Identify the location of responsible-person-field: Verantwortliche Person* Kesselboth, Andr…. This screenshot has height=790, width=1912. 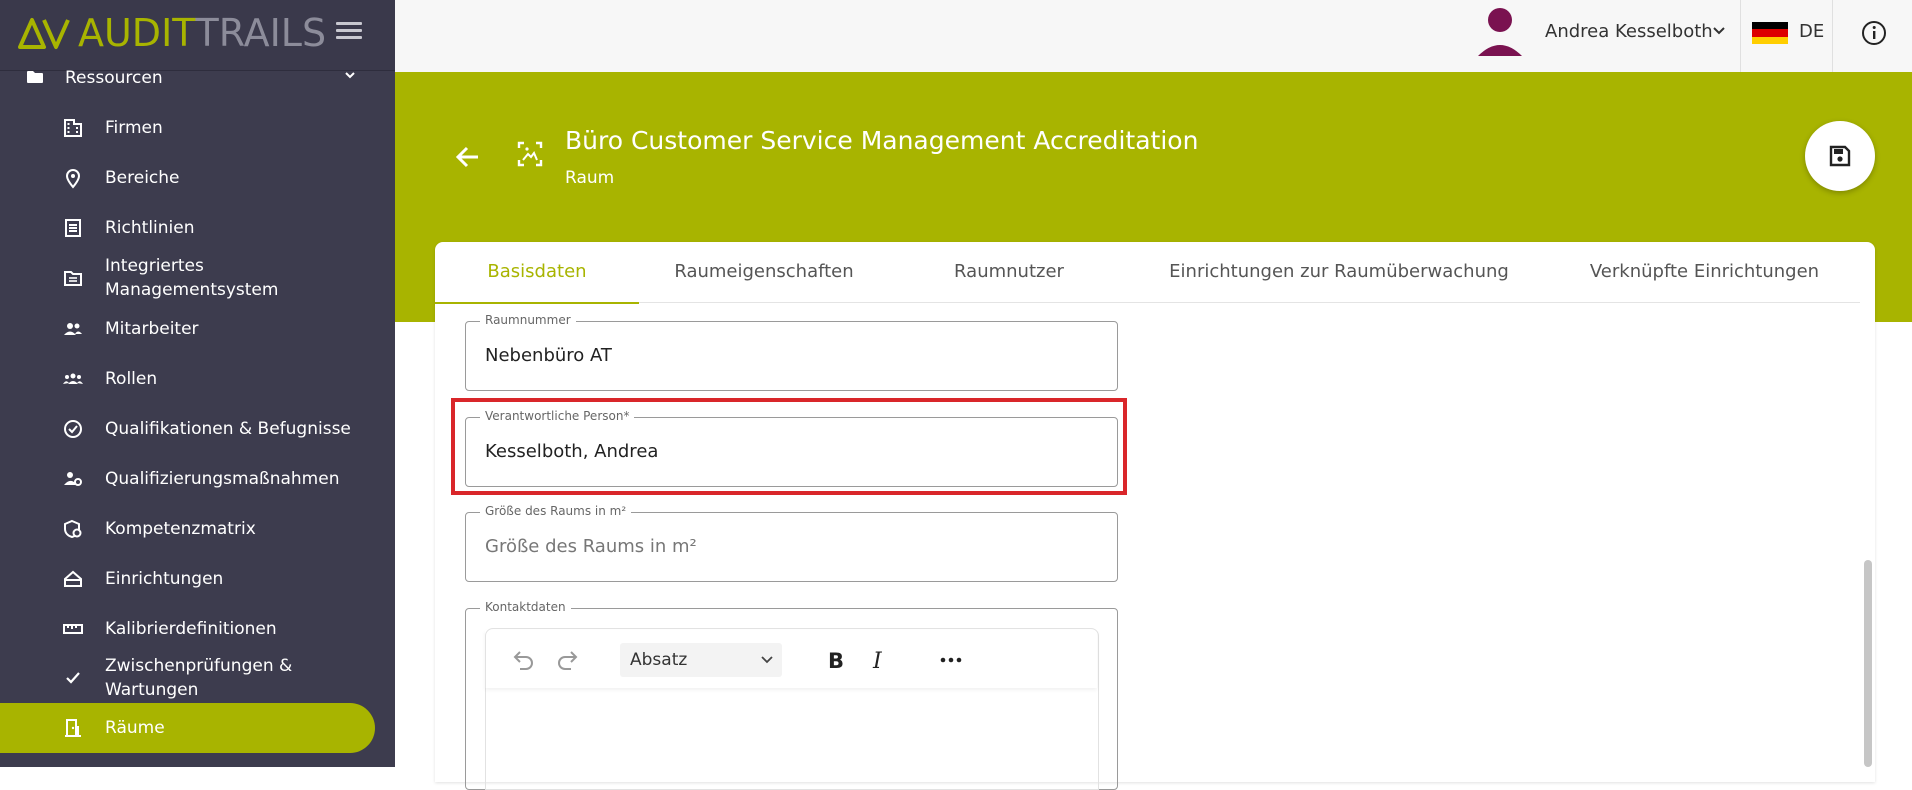
(791, 448).